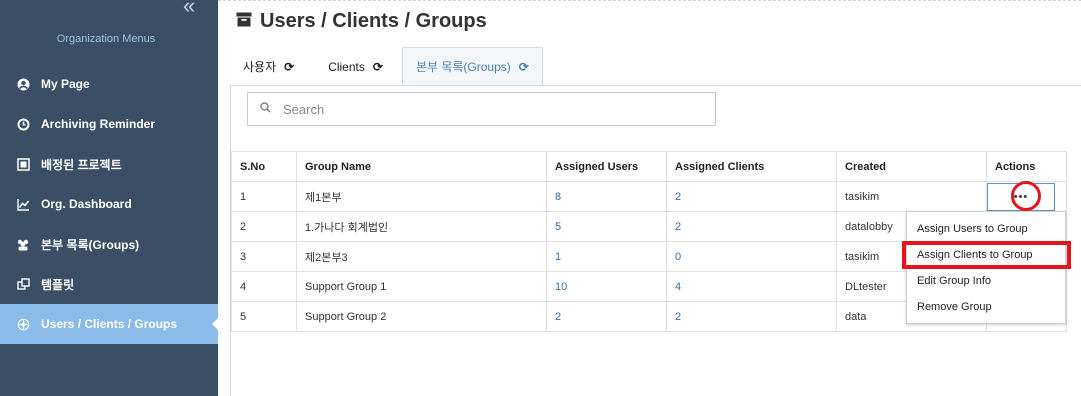  What do you see at coordinates (264, 196) in the screenshot?
I see `cell-sno: 1` at bounding box center [264, 196].